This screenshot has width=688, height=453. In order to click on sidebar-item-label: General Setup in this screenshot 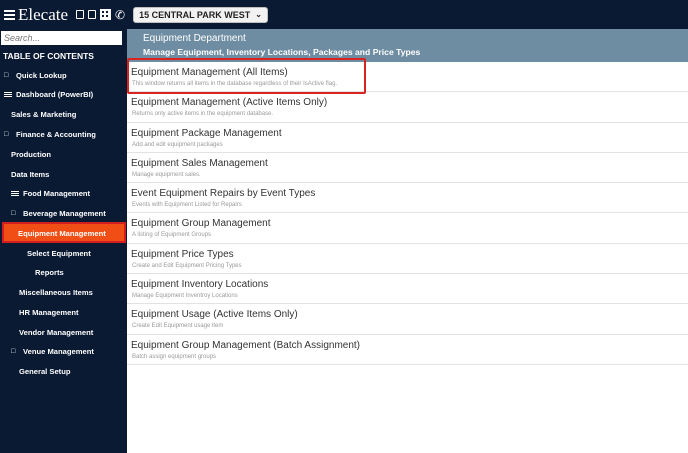, I will do `click(45, 371)`.